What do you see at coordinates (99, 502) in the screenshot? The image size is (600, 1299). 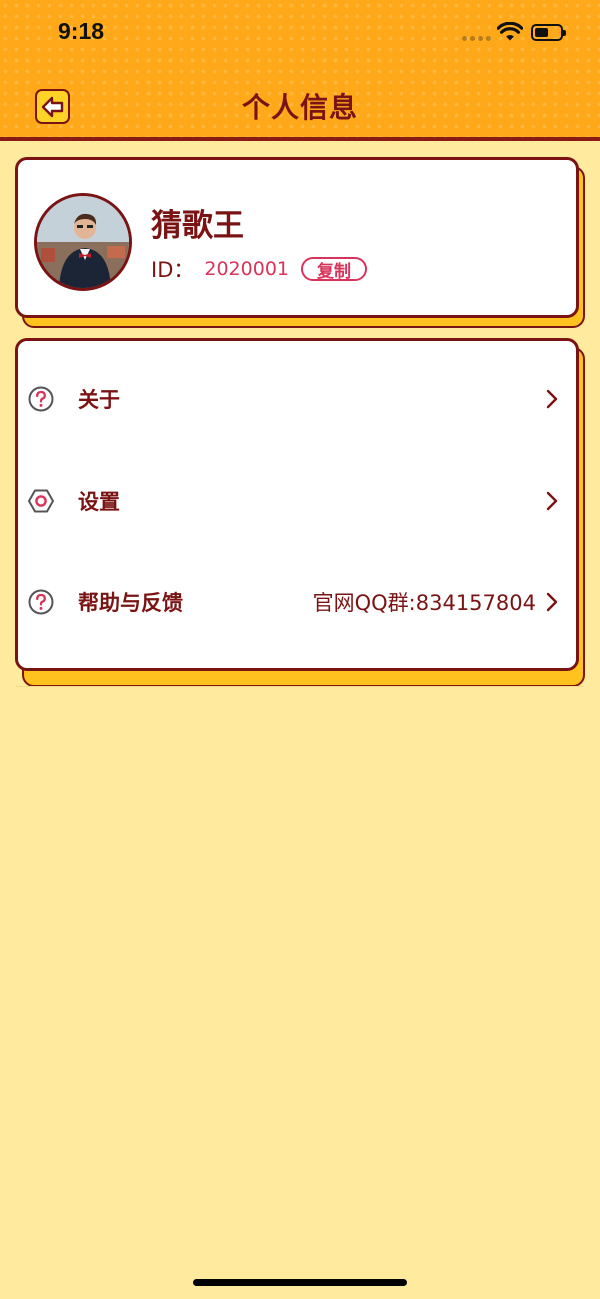 I see `menu-item-label: 设置` at bounding box center [99, 502].